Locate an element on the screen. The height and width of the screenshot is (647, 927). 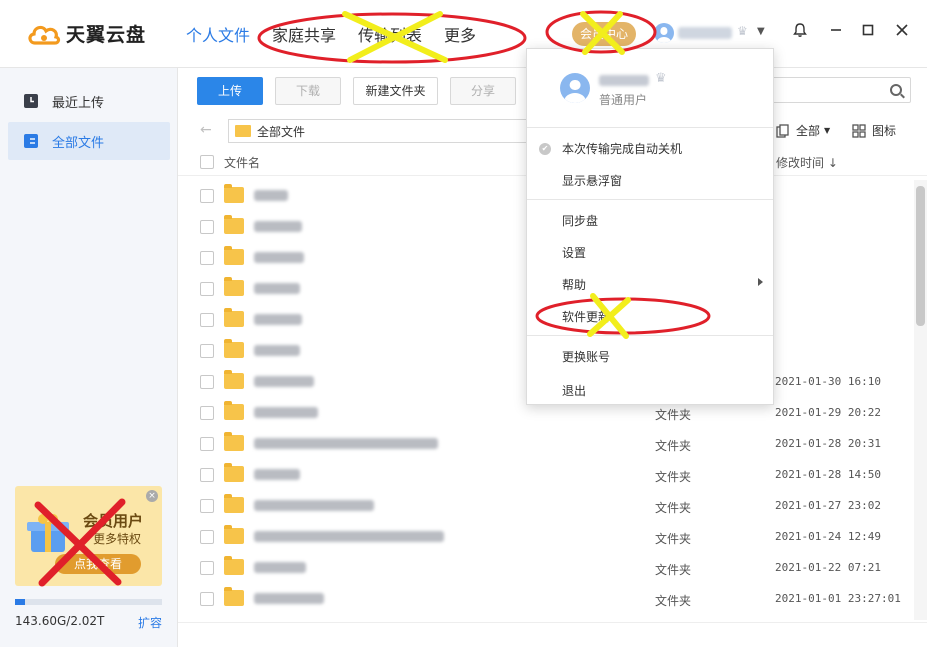
menu-item-floating-window: 显示悬浮窗 is located at coordinates (592, 180).